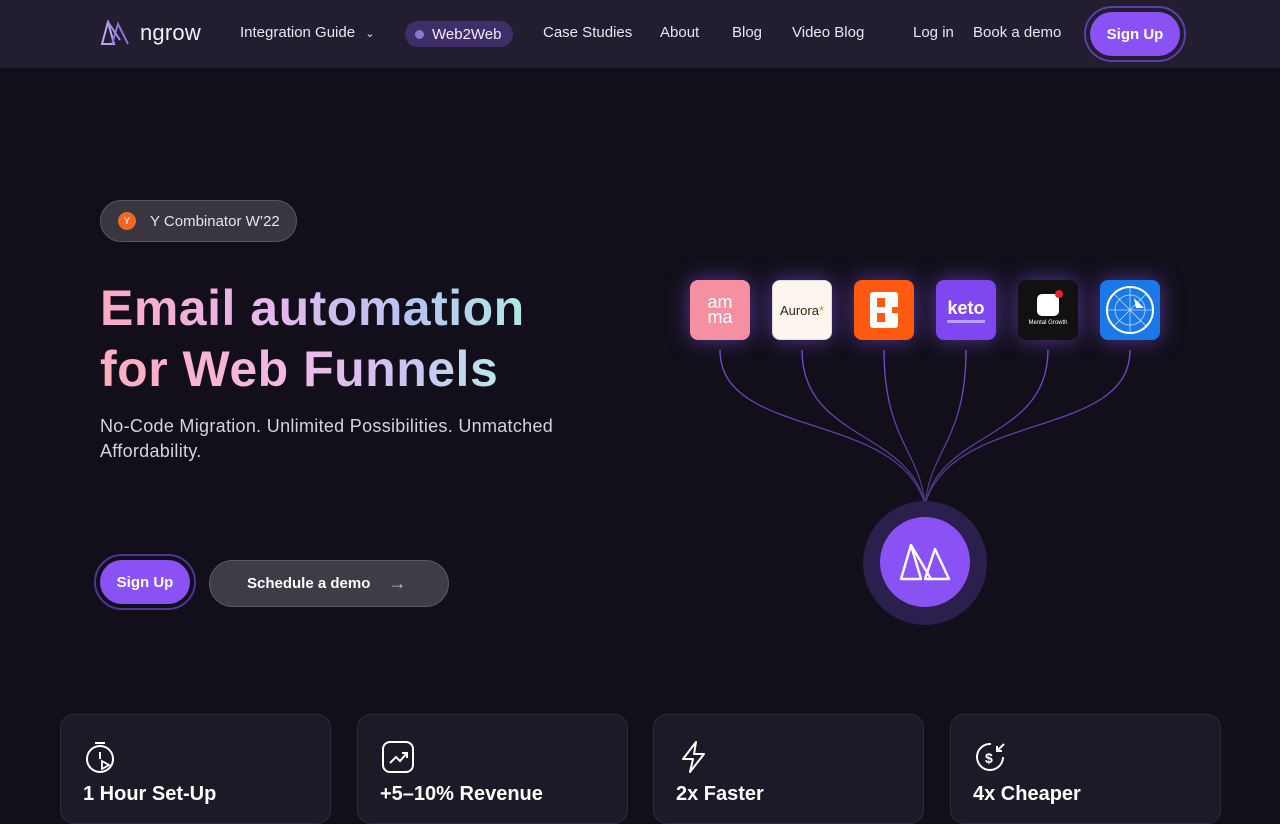 This screenshot has height=824, width=1280. I want to click on dollar-down-icon: $, so click(990, 756).